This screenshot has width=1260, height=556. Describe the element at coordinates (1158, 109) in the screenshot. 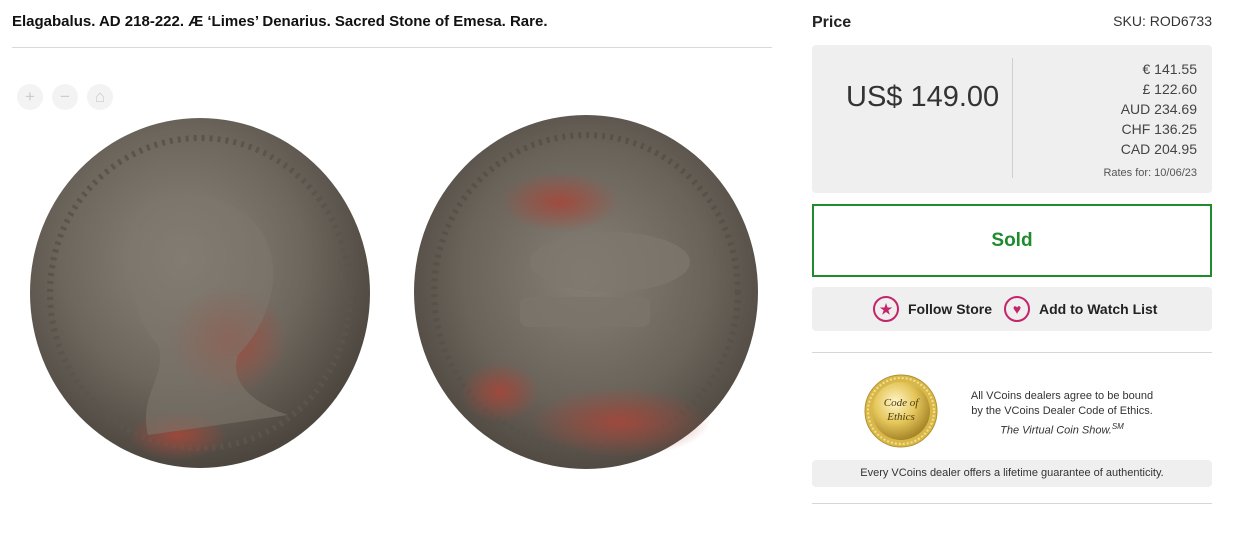

I see `rate-aud: AUD 234.69` at that location.